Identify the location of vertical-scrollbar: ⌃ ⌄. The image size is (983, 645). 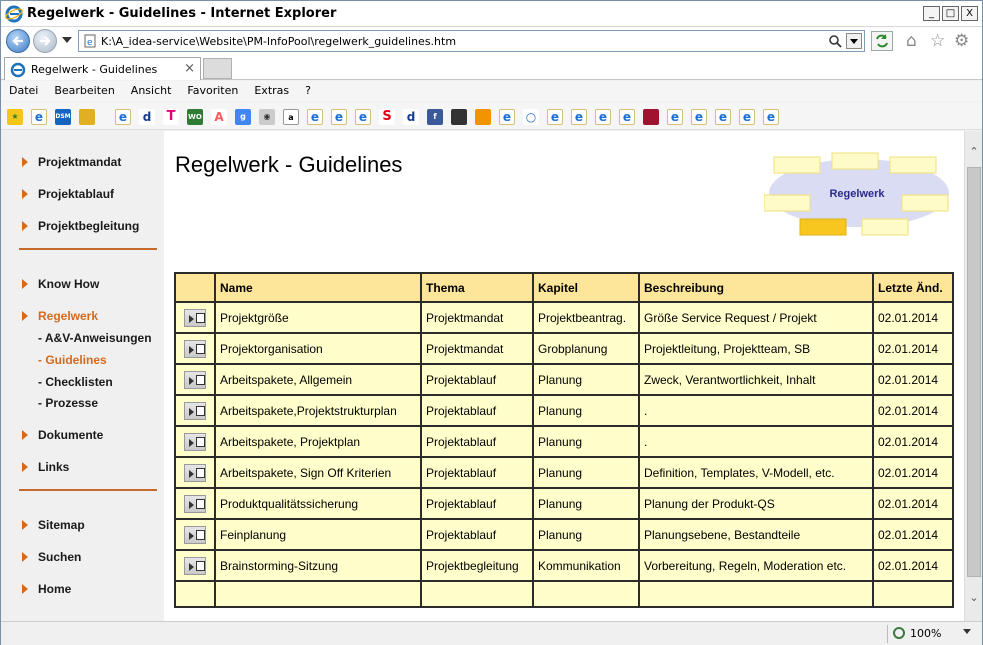
(973, 376).